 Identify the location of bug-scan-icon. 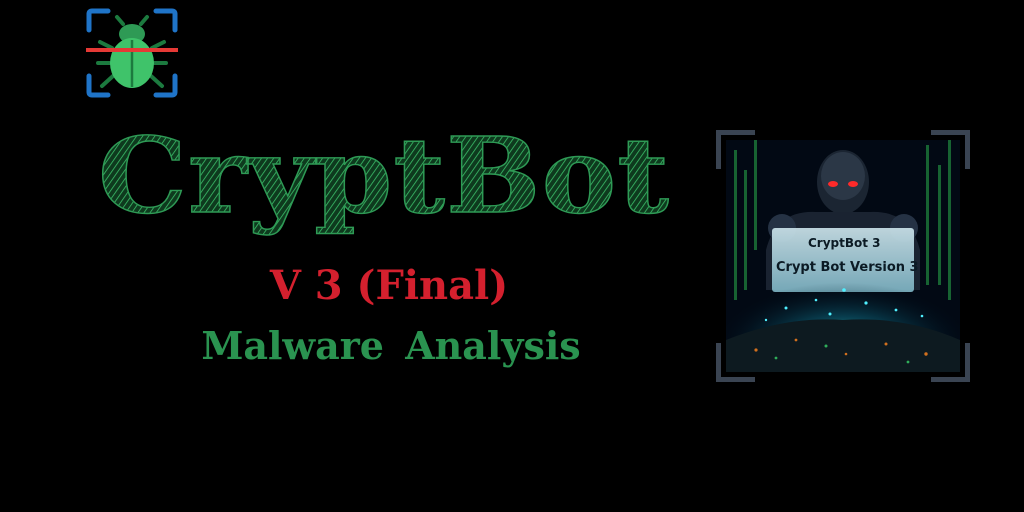
(132, 53).